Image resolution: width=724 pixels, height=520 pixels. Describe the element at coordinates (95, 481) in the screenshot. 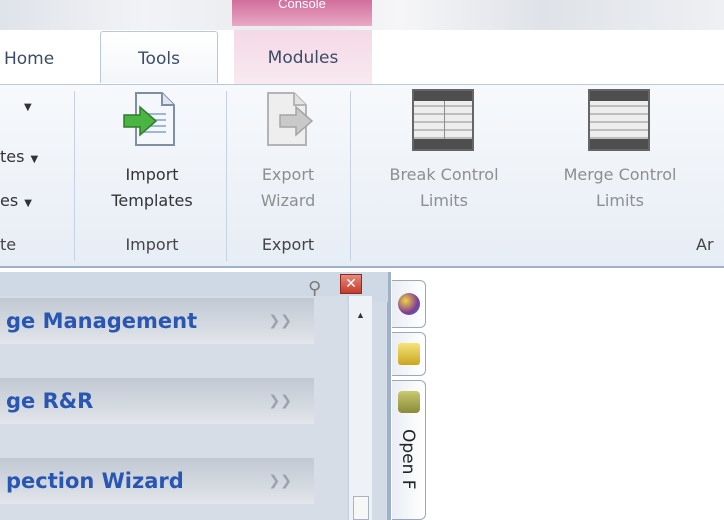

I see `nav-item-label: pection Wizard` at that location.